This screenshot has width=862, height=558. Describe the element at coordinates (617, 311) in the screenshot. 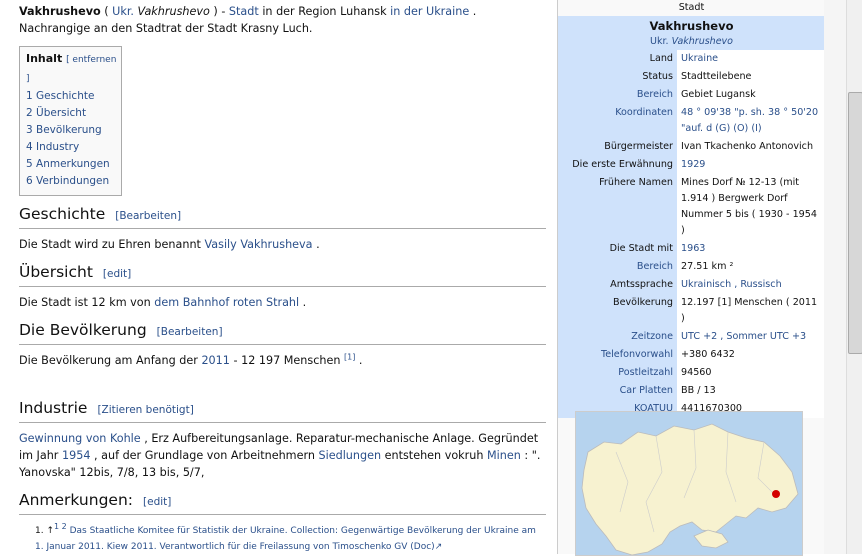

I see `infobox-label: Bevölkerung` at that location.